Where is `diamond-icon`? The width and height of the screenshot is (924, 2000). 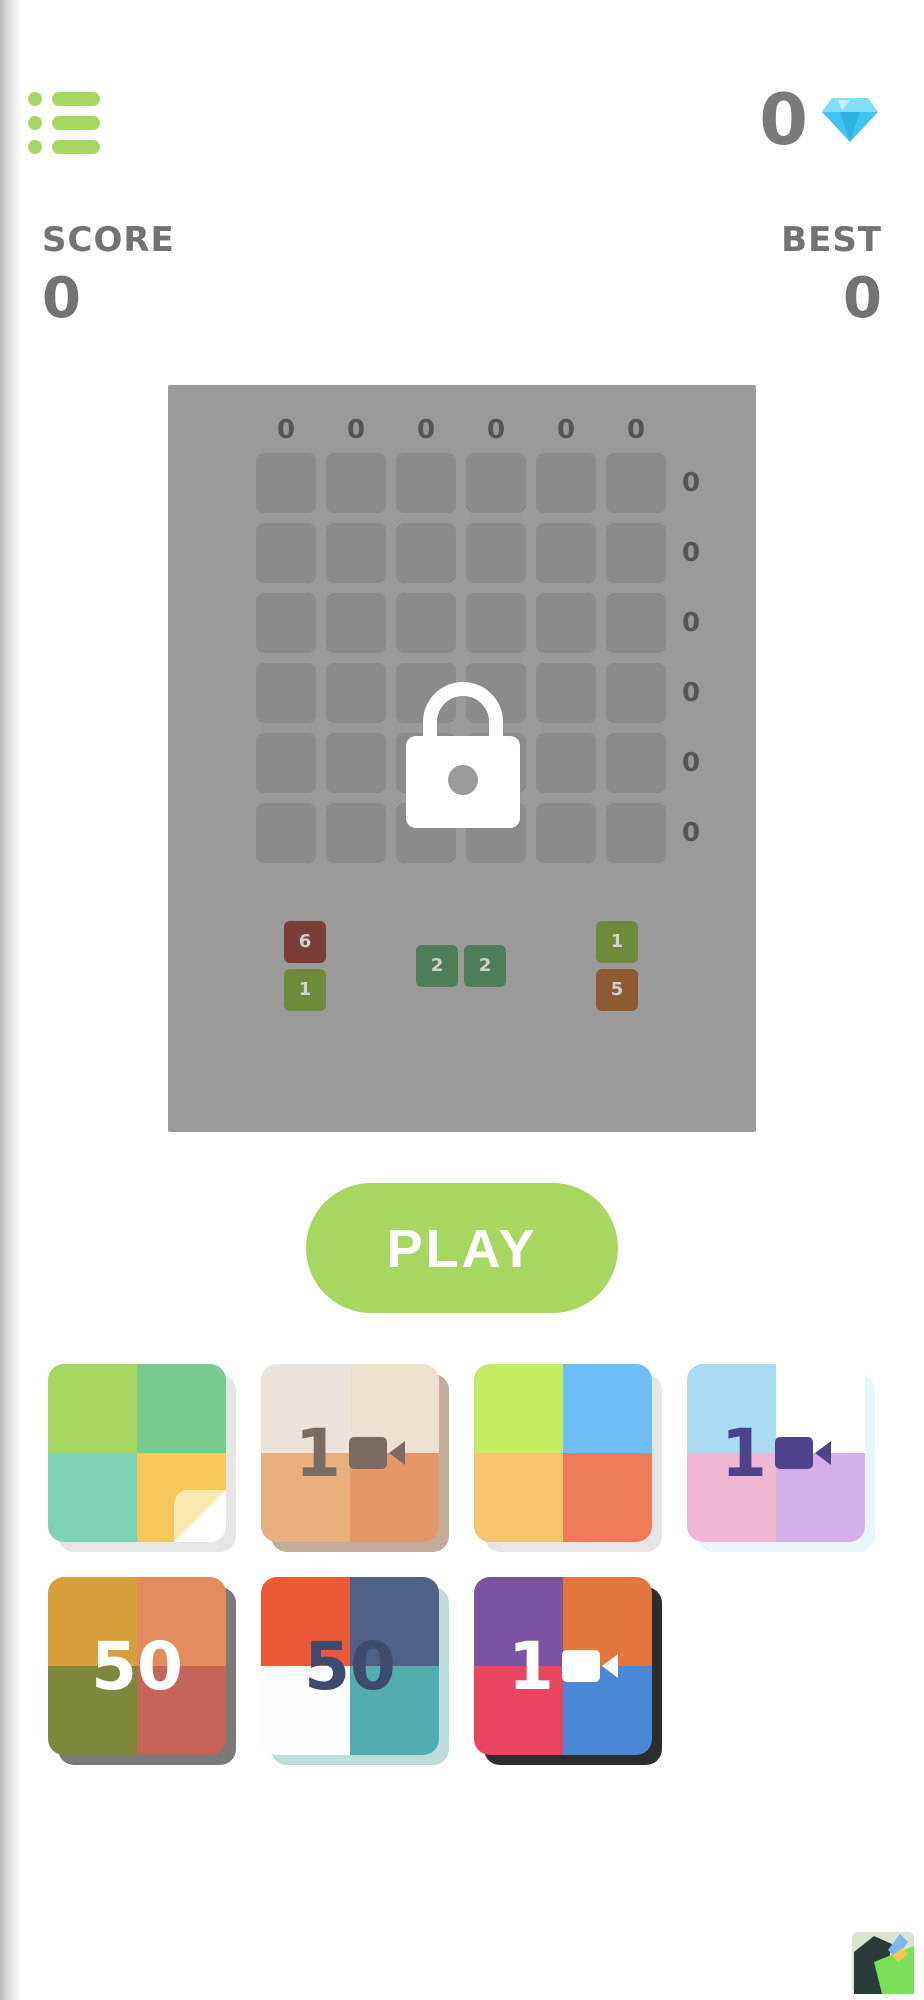 diamond-icon is located at coordinates (850, 120).